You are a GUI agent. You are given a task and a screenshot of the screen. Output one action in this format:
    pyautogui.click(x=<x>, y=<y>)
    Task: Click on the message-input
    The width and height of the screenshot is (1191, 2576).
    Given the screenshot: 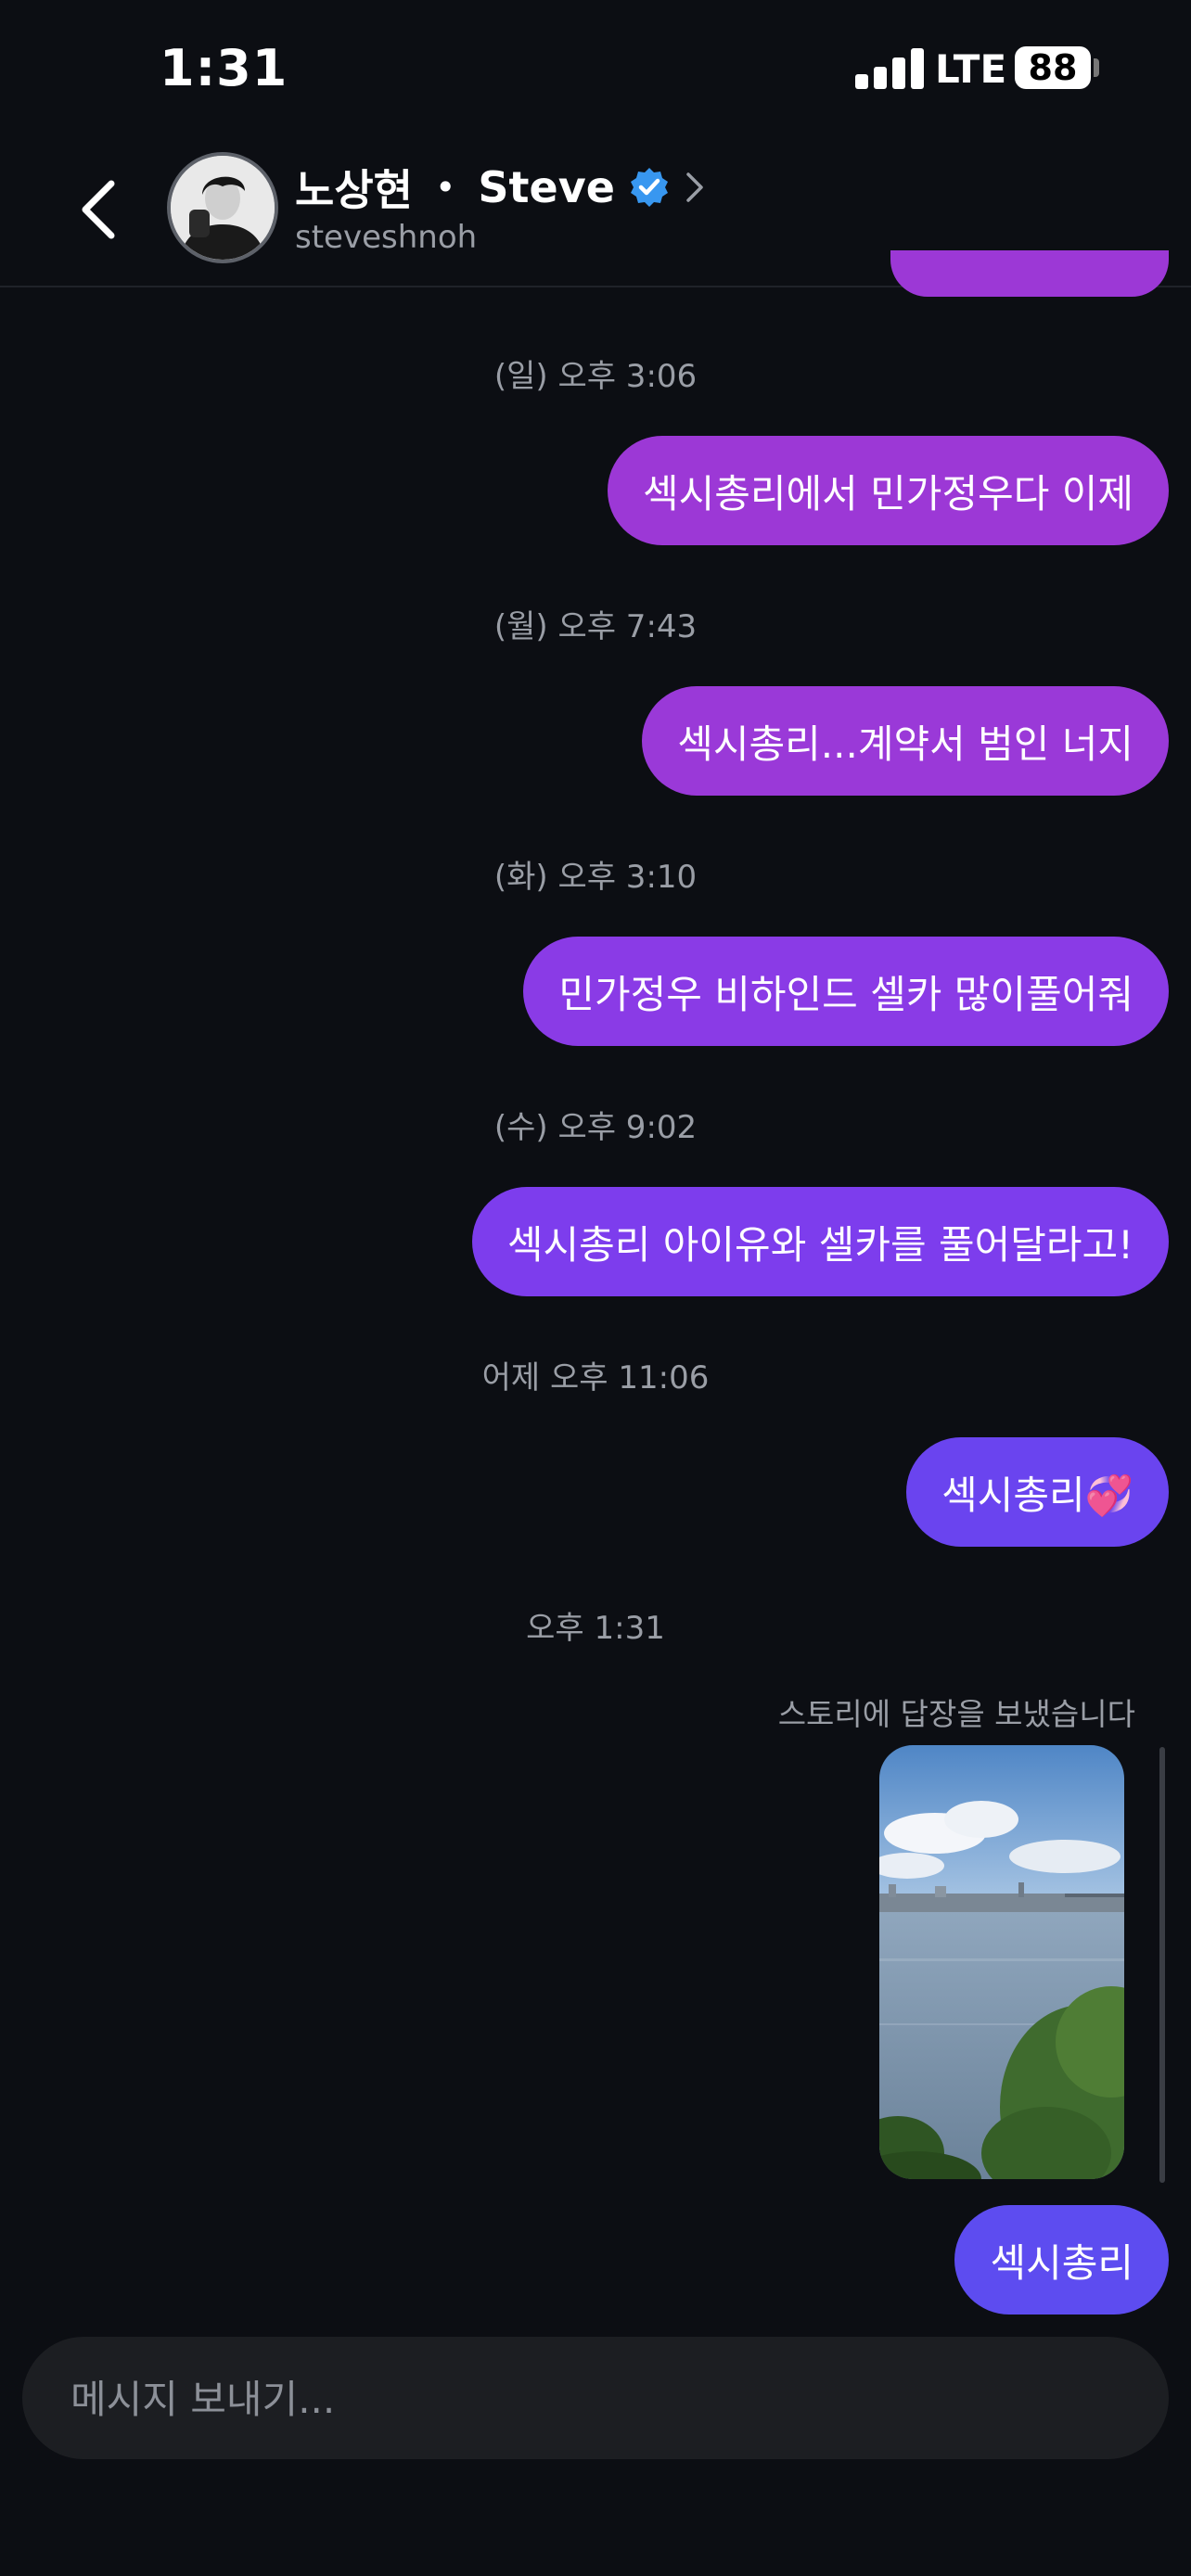 What is the action you would take?
    pyautogui.click(x=599, y=2399)
    